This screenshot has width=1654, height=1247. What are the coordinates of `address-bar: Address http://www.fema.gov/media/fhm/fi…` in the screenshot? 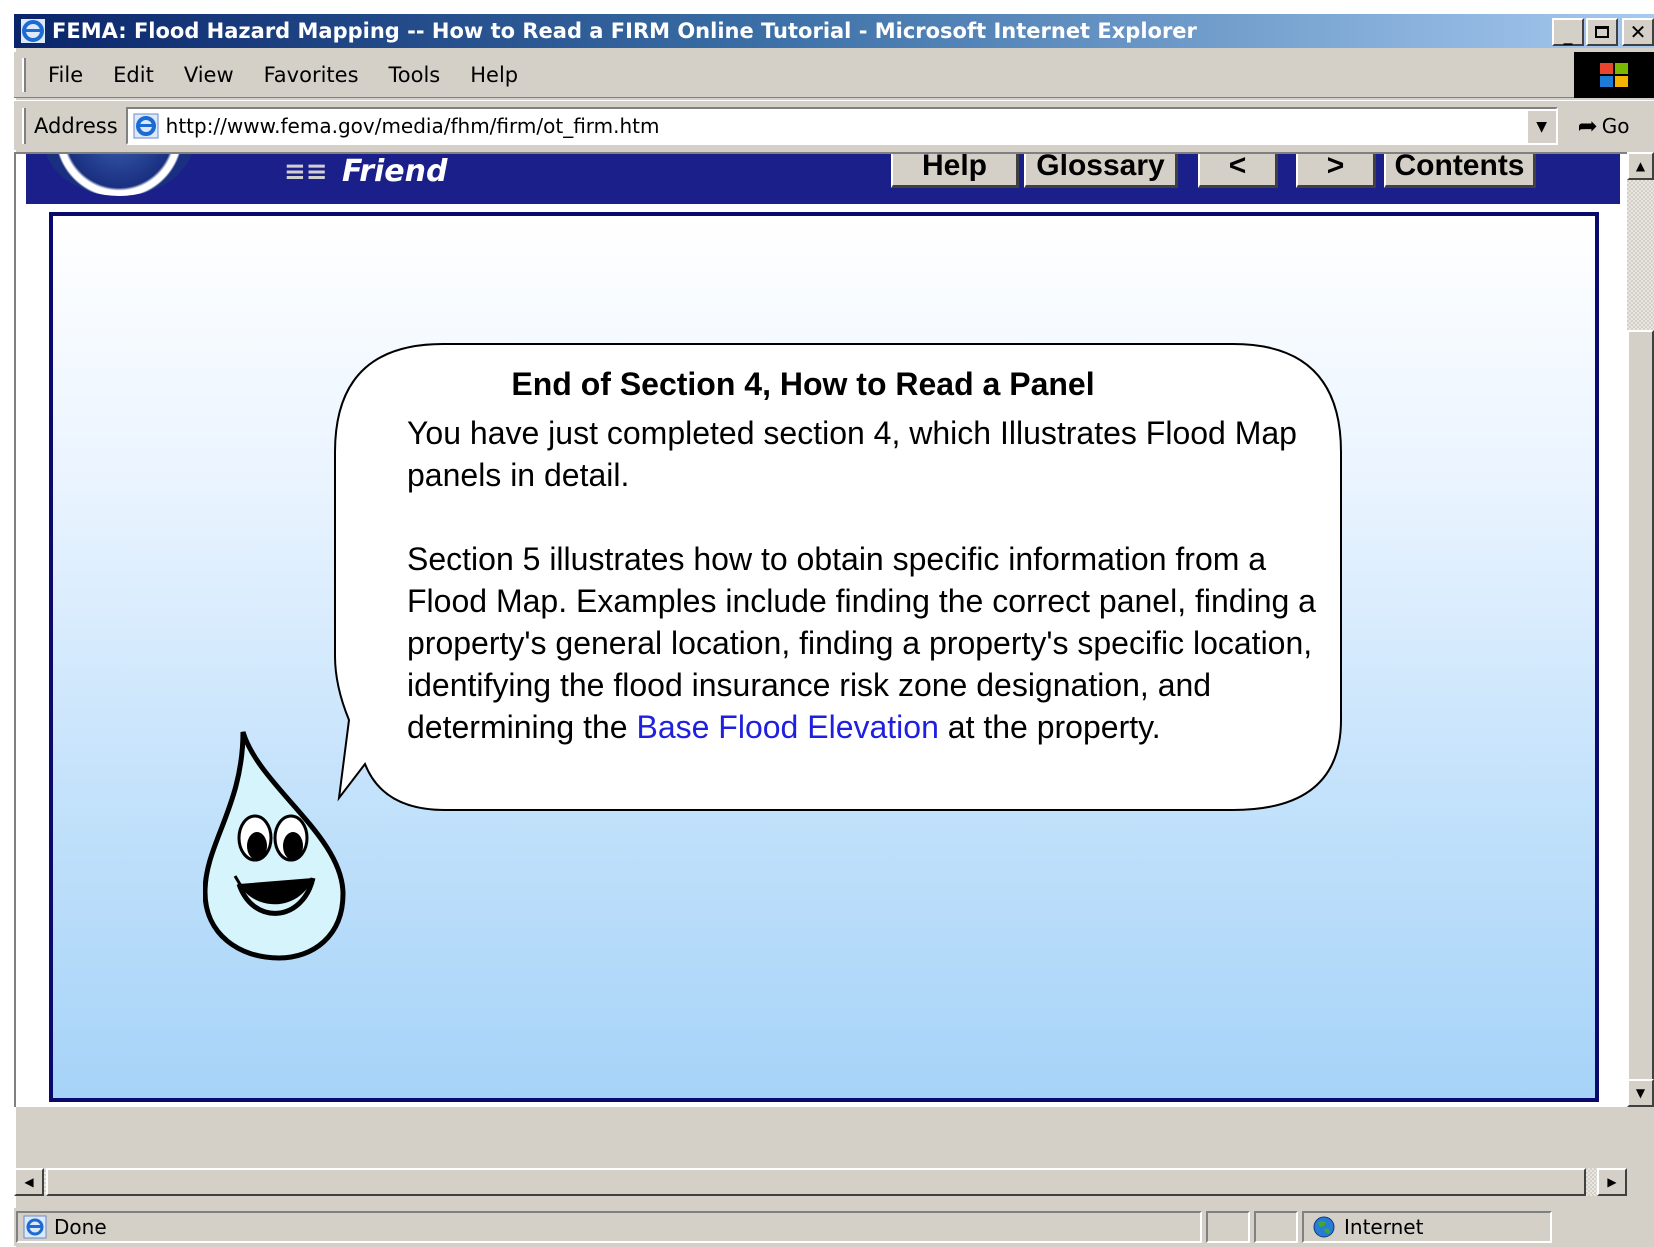 It's located at (834, 125).